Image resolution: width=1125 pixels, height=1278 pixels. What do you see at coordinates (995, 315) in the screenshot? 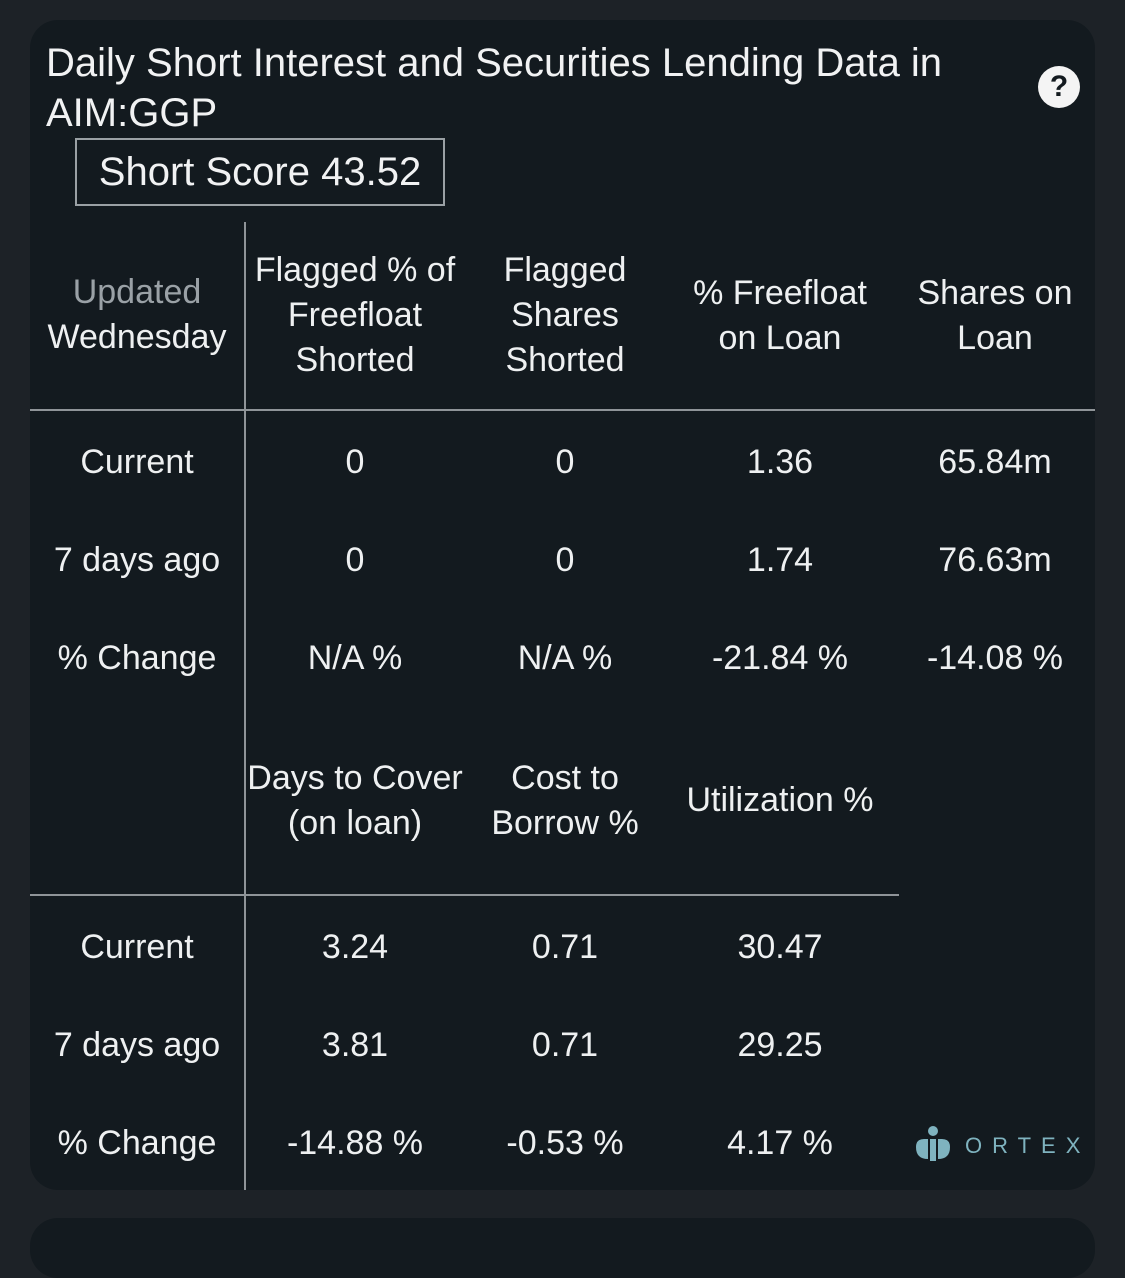
I see `header-shares-on-loan: Shares on Loan` at bounding box center [995, 315].